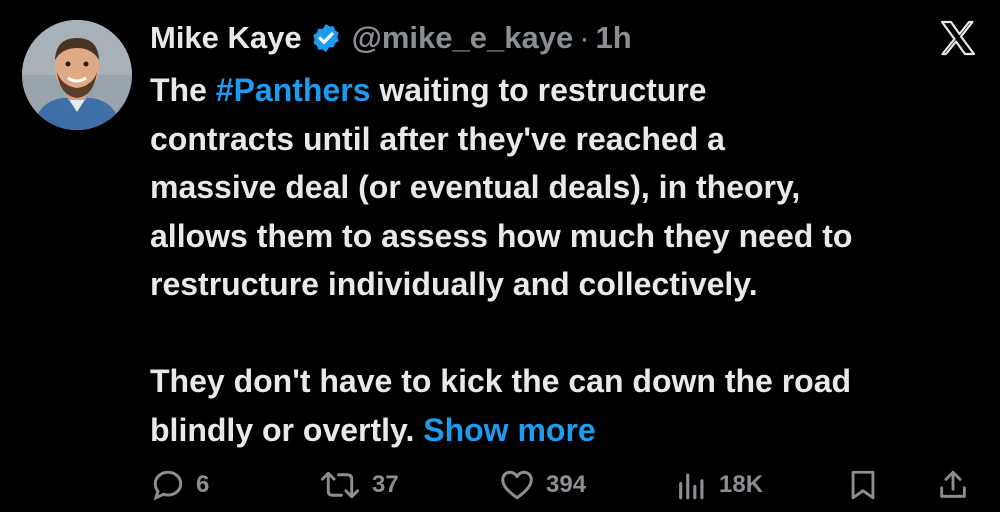  I want to click on avatar-photo, so click(77, 75).